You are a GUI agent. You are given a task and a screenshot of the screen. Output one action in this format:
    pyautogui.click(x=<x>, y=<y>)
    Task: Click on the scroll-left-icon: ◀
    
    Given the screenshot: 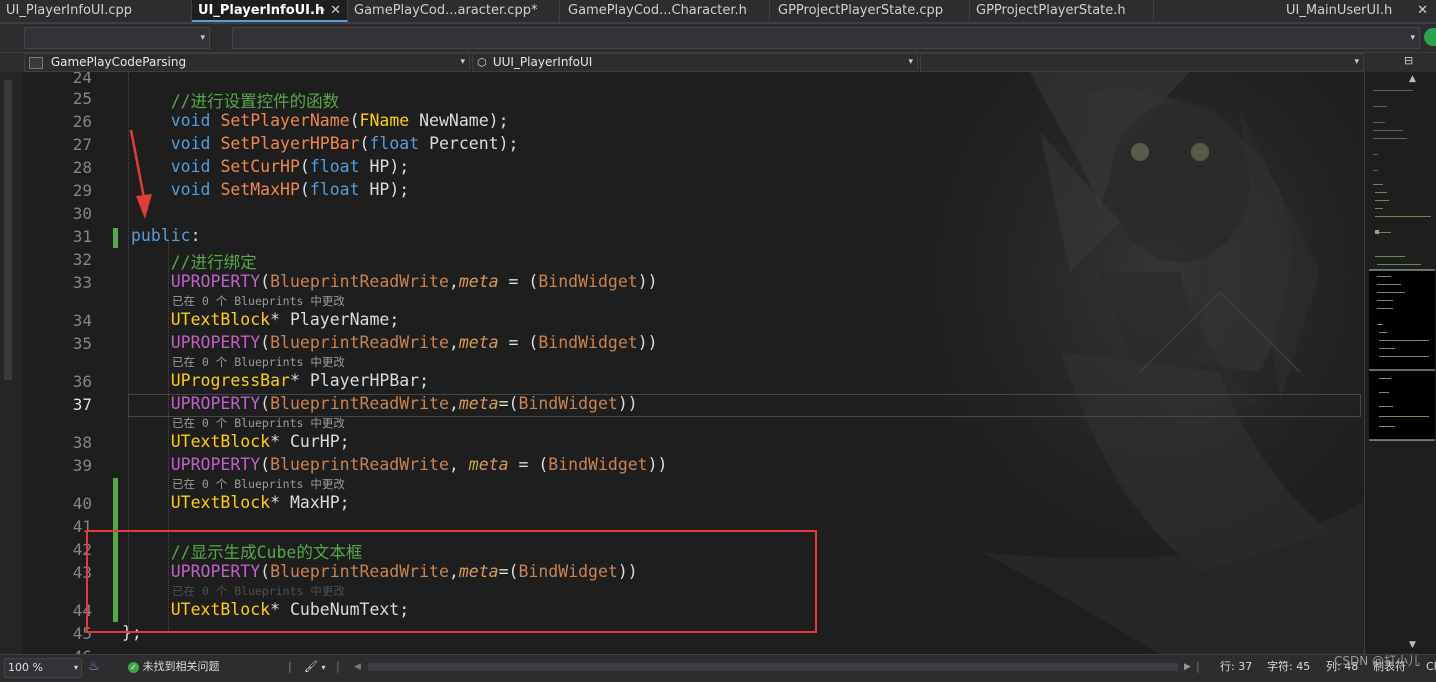 What is the action you would take?
    pyautogui.click(x=357, y=667)
    